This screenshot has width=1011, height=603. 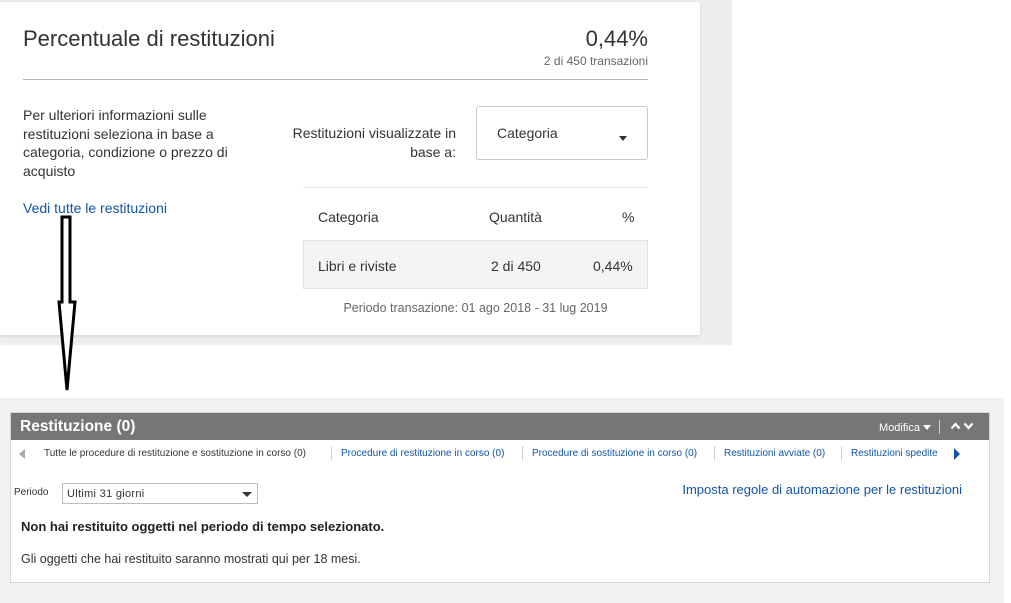 What do you see at coordinates (516, 266) in the screenshot?
I see `row-quantity: 2 di 450` at bounding box center [516, 266].